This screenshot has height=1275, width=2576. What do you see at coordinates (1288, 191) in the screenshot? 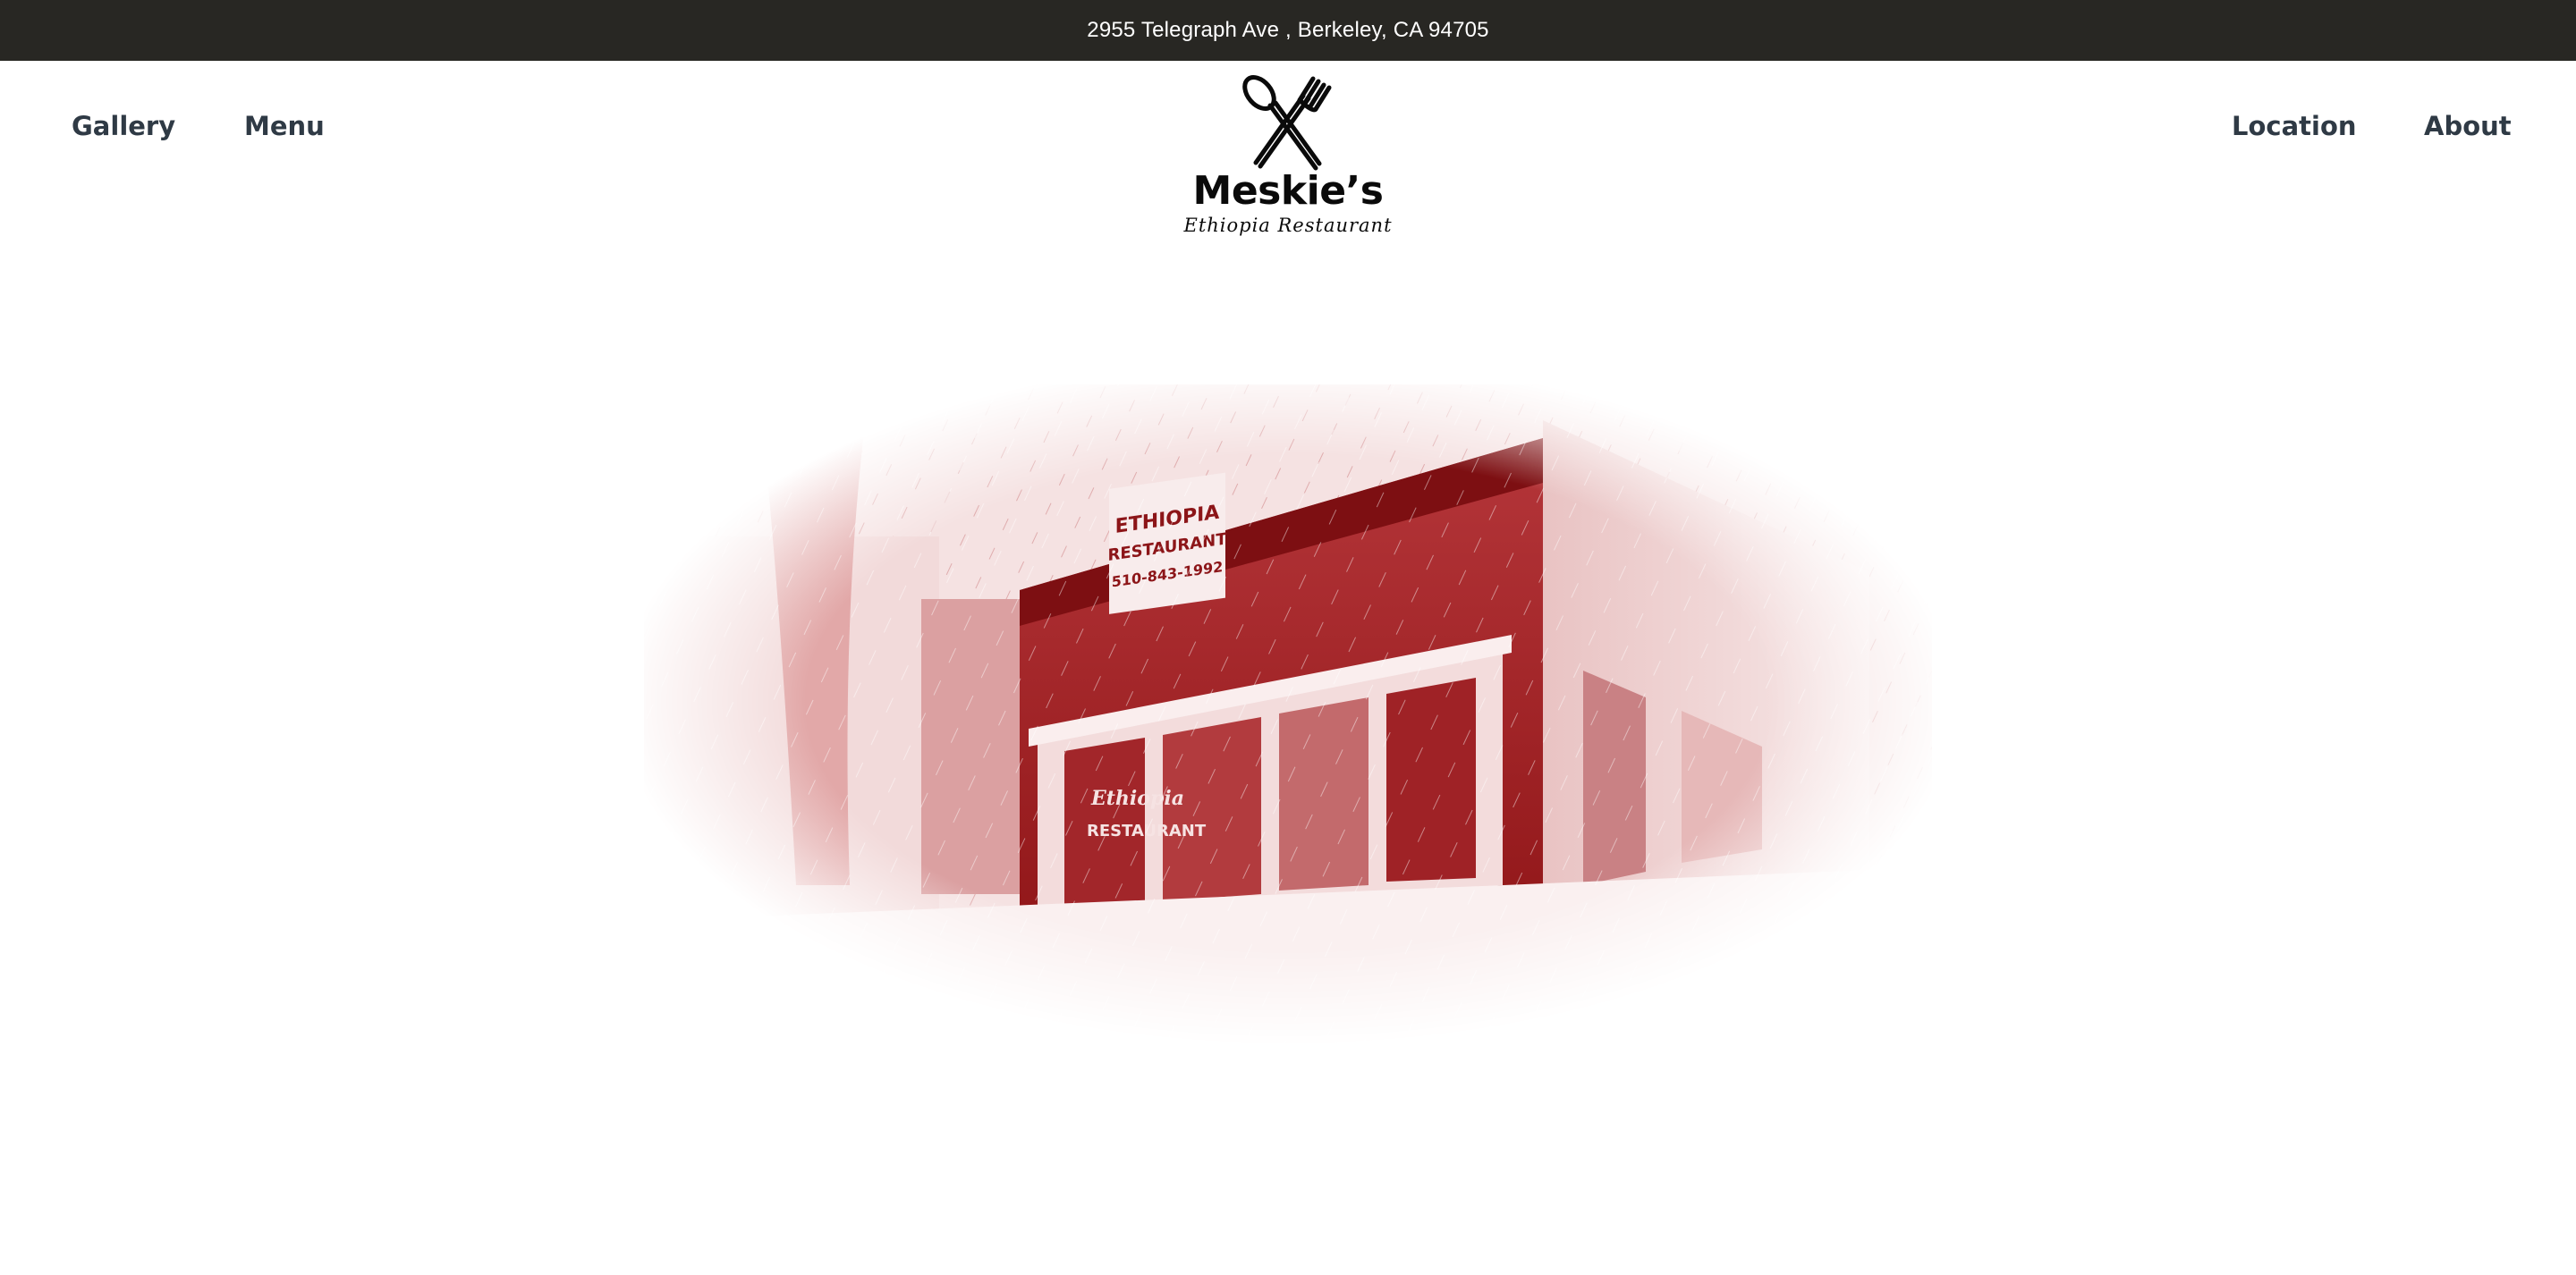
I see `logo-title: Meskie’s` at bounding box center [1288, 191].